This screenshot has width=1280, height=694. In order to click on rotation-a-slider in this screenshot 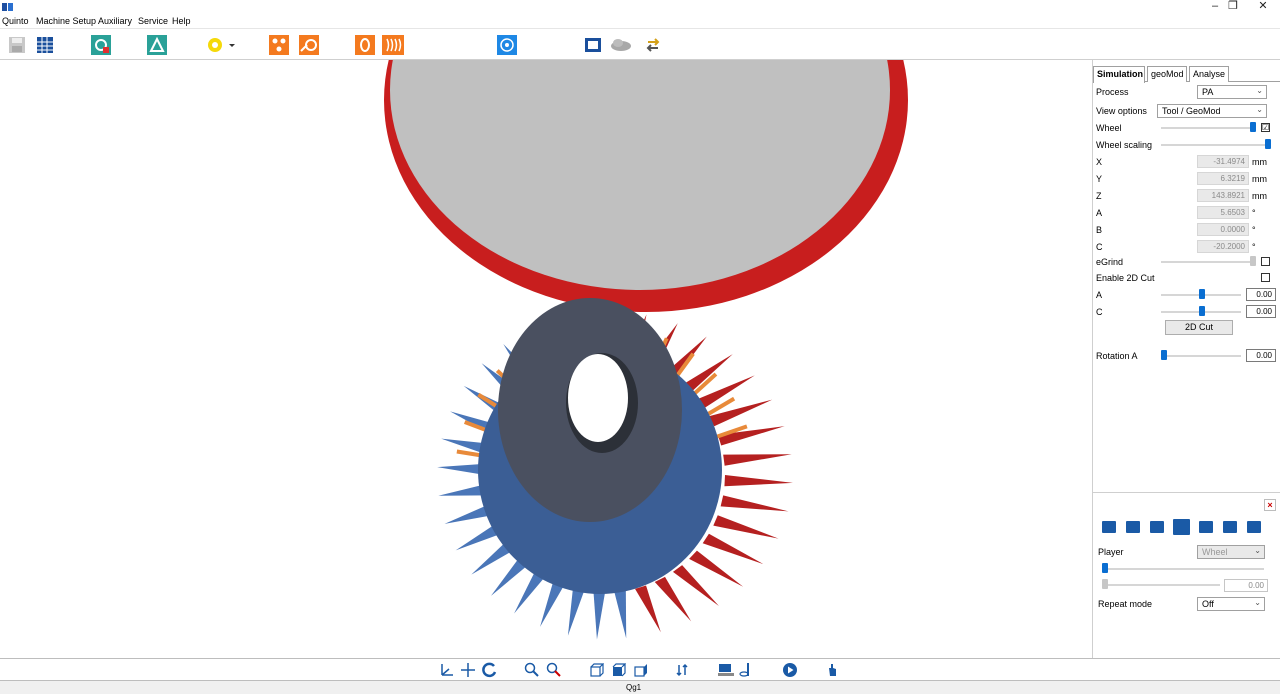, I will do `click(1201, 356)`.